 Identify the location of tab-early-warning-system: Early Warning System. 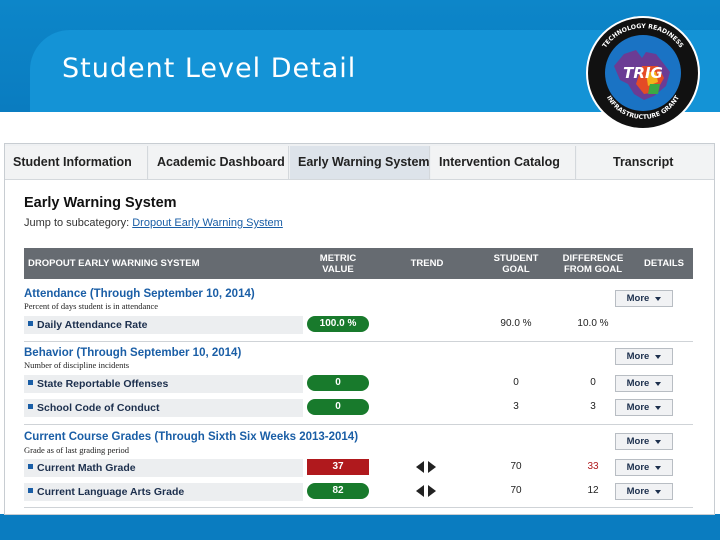
(360, 162).